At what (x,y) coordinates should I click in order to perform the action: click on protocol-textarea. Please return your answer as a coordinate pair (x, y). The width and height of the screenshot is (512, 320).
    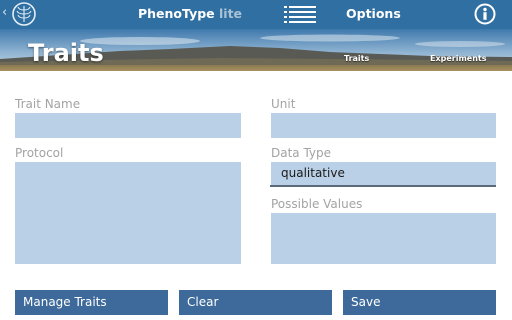
    Looking at the image, I should click on (128, 213).